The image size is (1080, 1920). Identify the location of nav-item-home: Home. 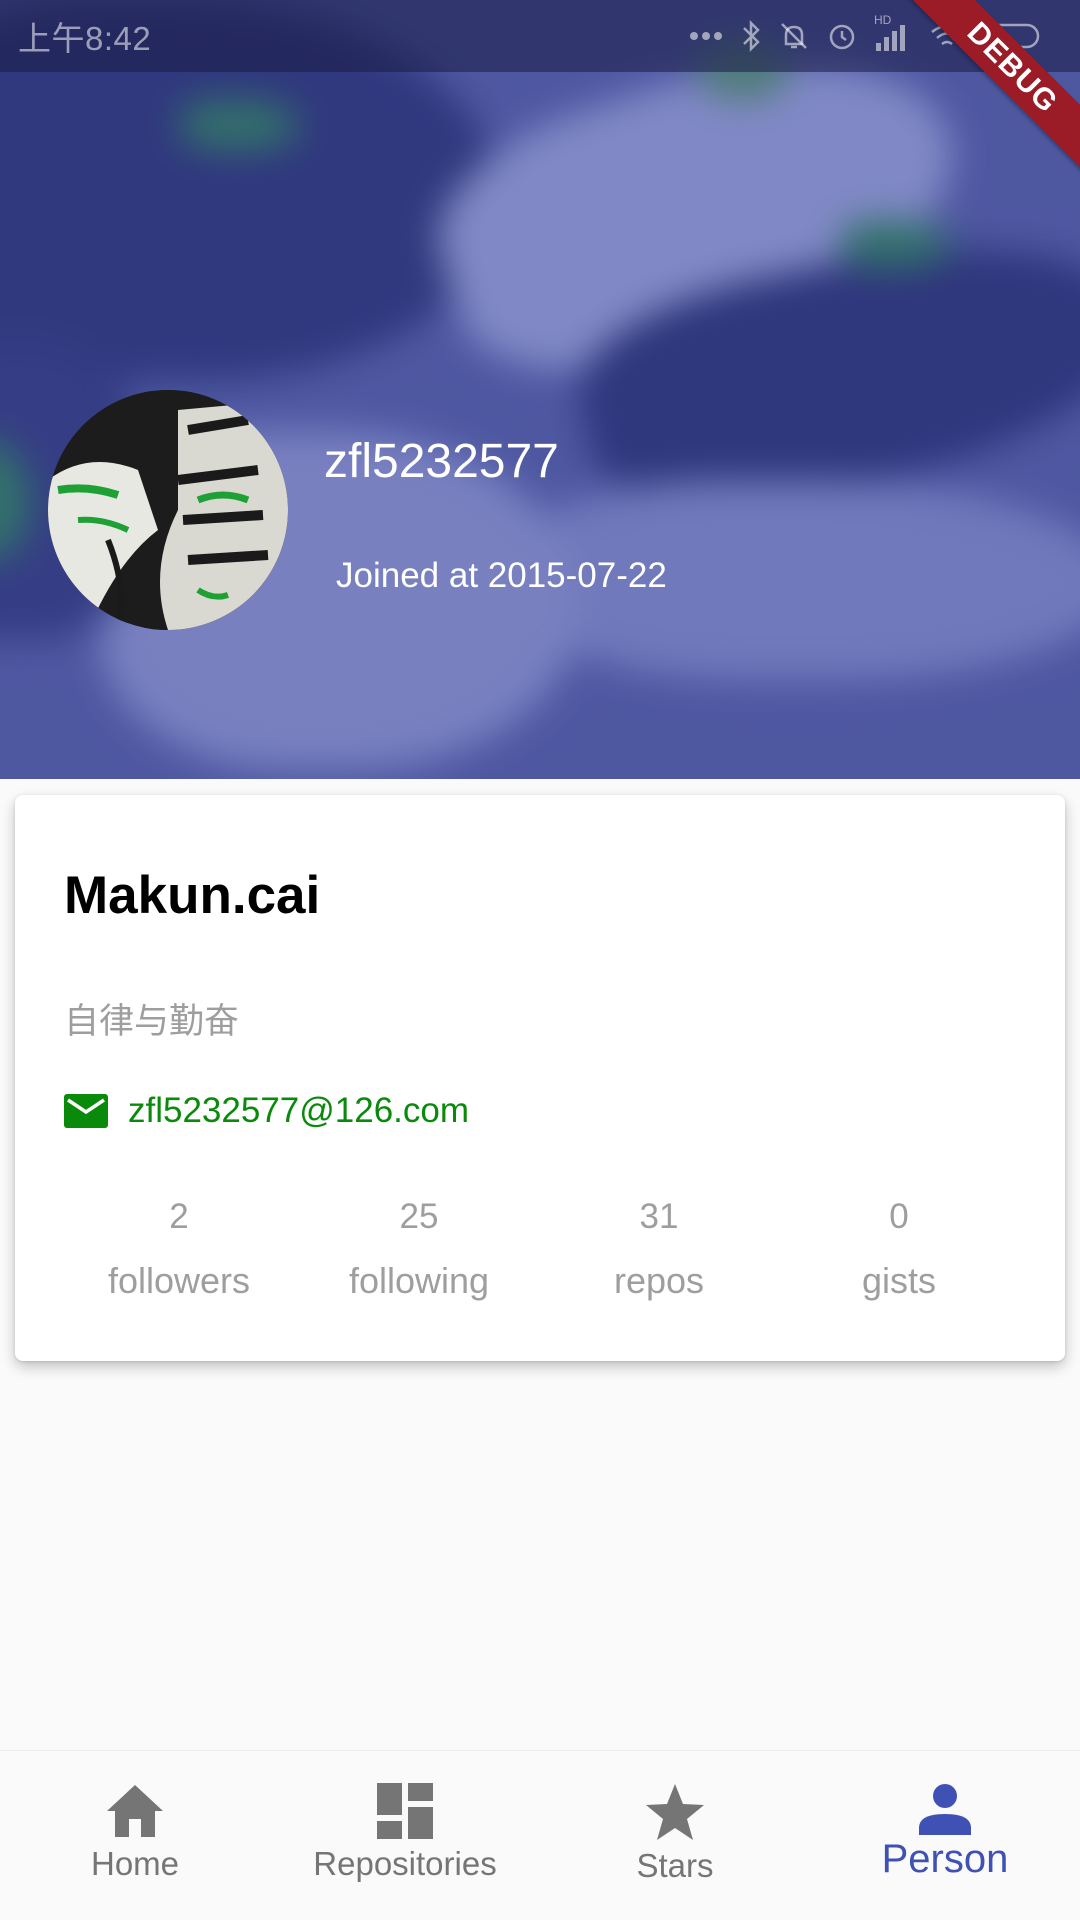
(135, 1835).